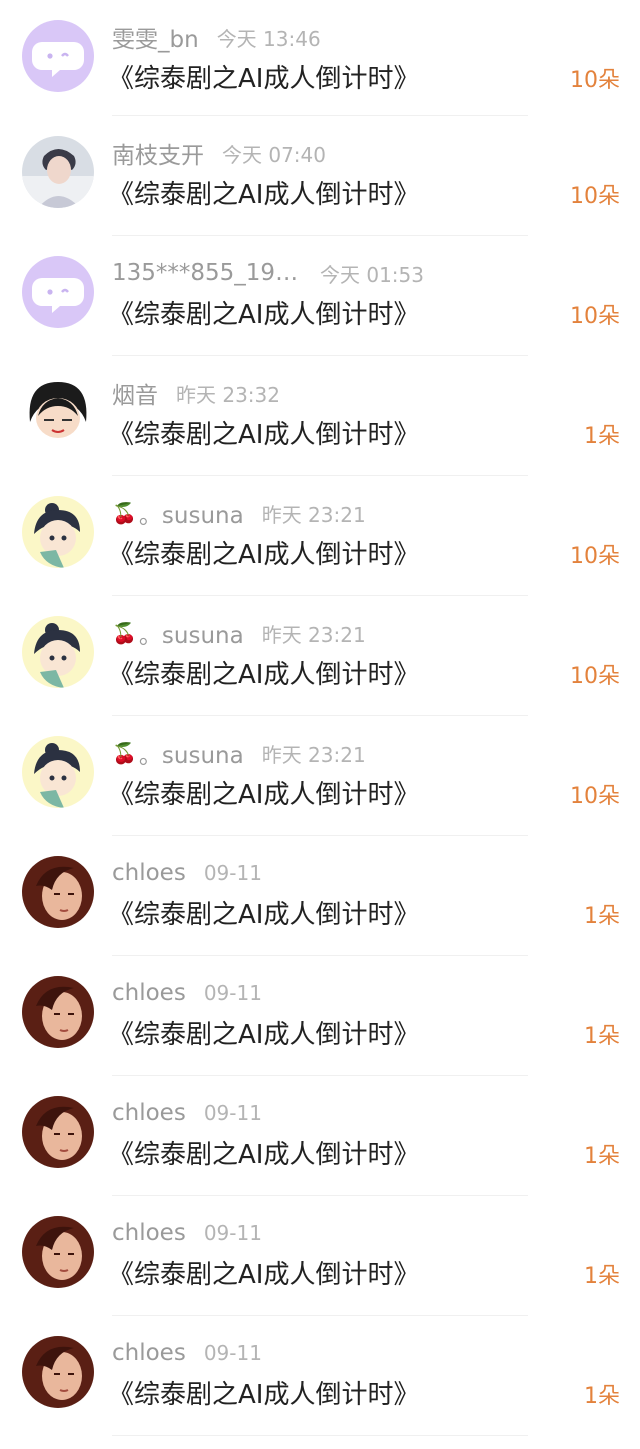 This screenshot has width=640, height=1449. Describe the element at coordinates (372, 274) in the screenshot. I see `timestamp: 今天 01:53` at that location.